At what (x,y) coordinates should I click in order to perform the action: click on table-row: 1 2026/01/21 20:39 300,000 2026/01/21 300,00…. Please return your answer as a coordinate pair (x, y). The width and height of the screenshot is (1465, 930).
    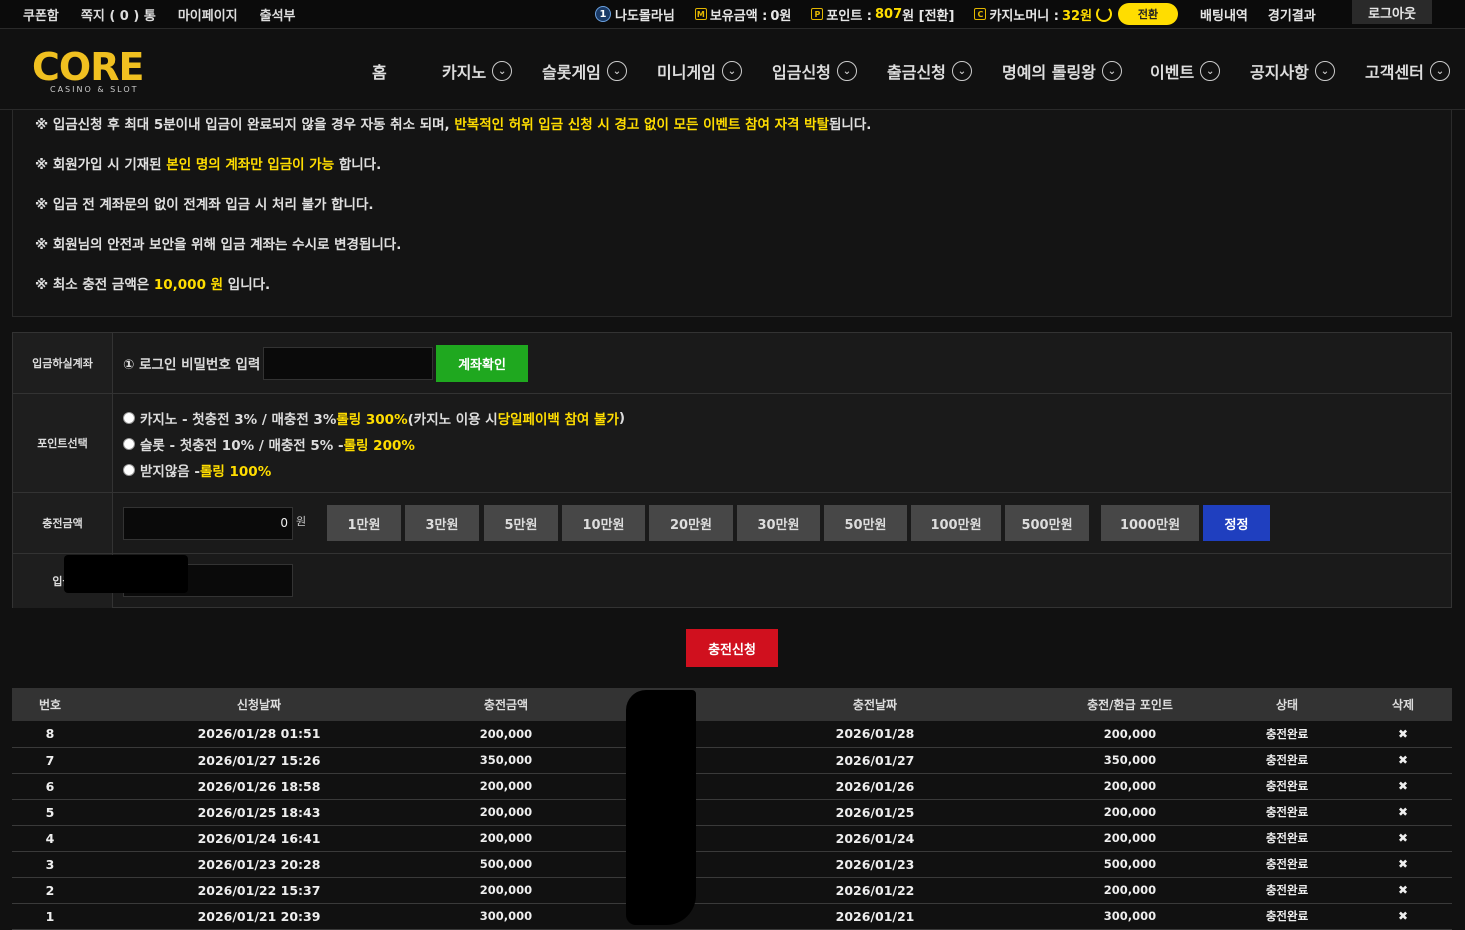
    Looking at the image, I should click on (732, 916).